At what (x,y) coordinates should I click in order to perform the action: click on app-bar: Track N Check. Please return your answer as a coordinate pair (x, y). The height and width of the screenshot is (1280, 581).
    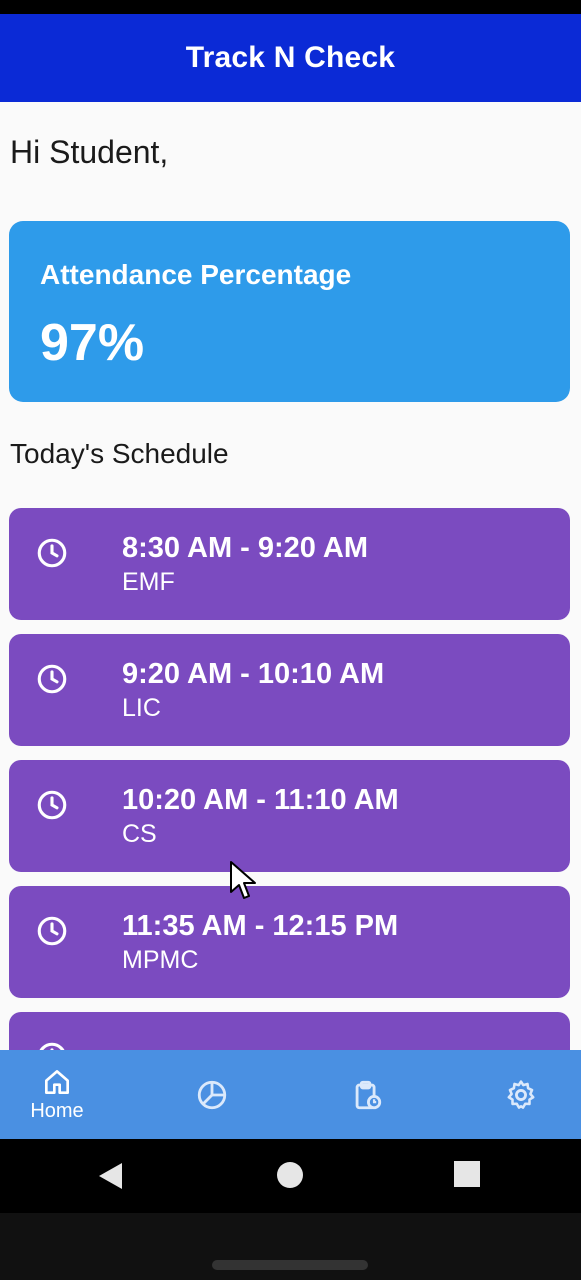
    Looking at the image, I should click on (290, 58).